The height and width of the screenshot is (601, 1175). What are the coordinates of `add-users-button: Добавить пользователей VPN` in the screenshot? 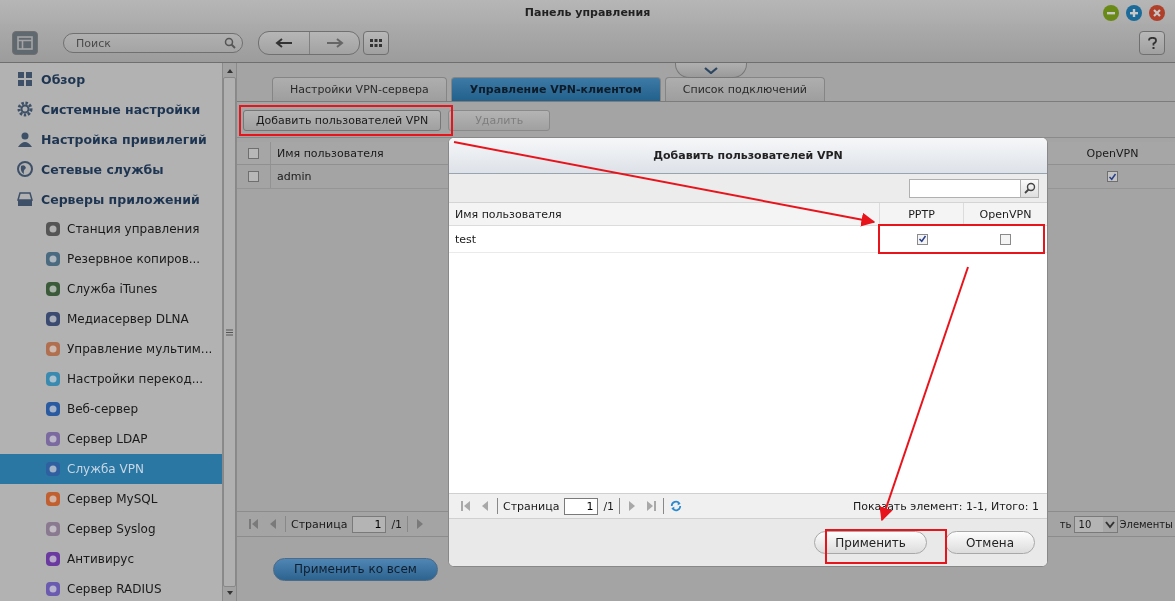 It's located at (342, 120).